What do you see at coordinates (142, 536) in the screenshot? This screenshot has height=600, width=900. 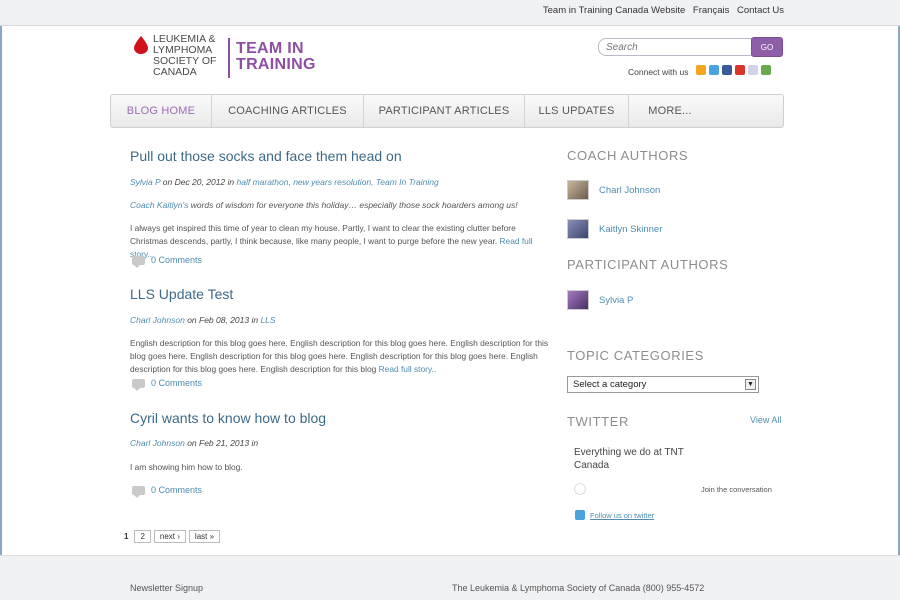 I see `page-2-link: 2` at bounding box center [142, 536].